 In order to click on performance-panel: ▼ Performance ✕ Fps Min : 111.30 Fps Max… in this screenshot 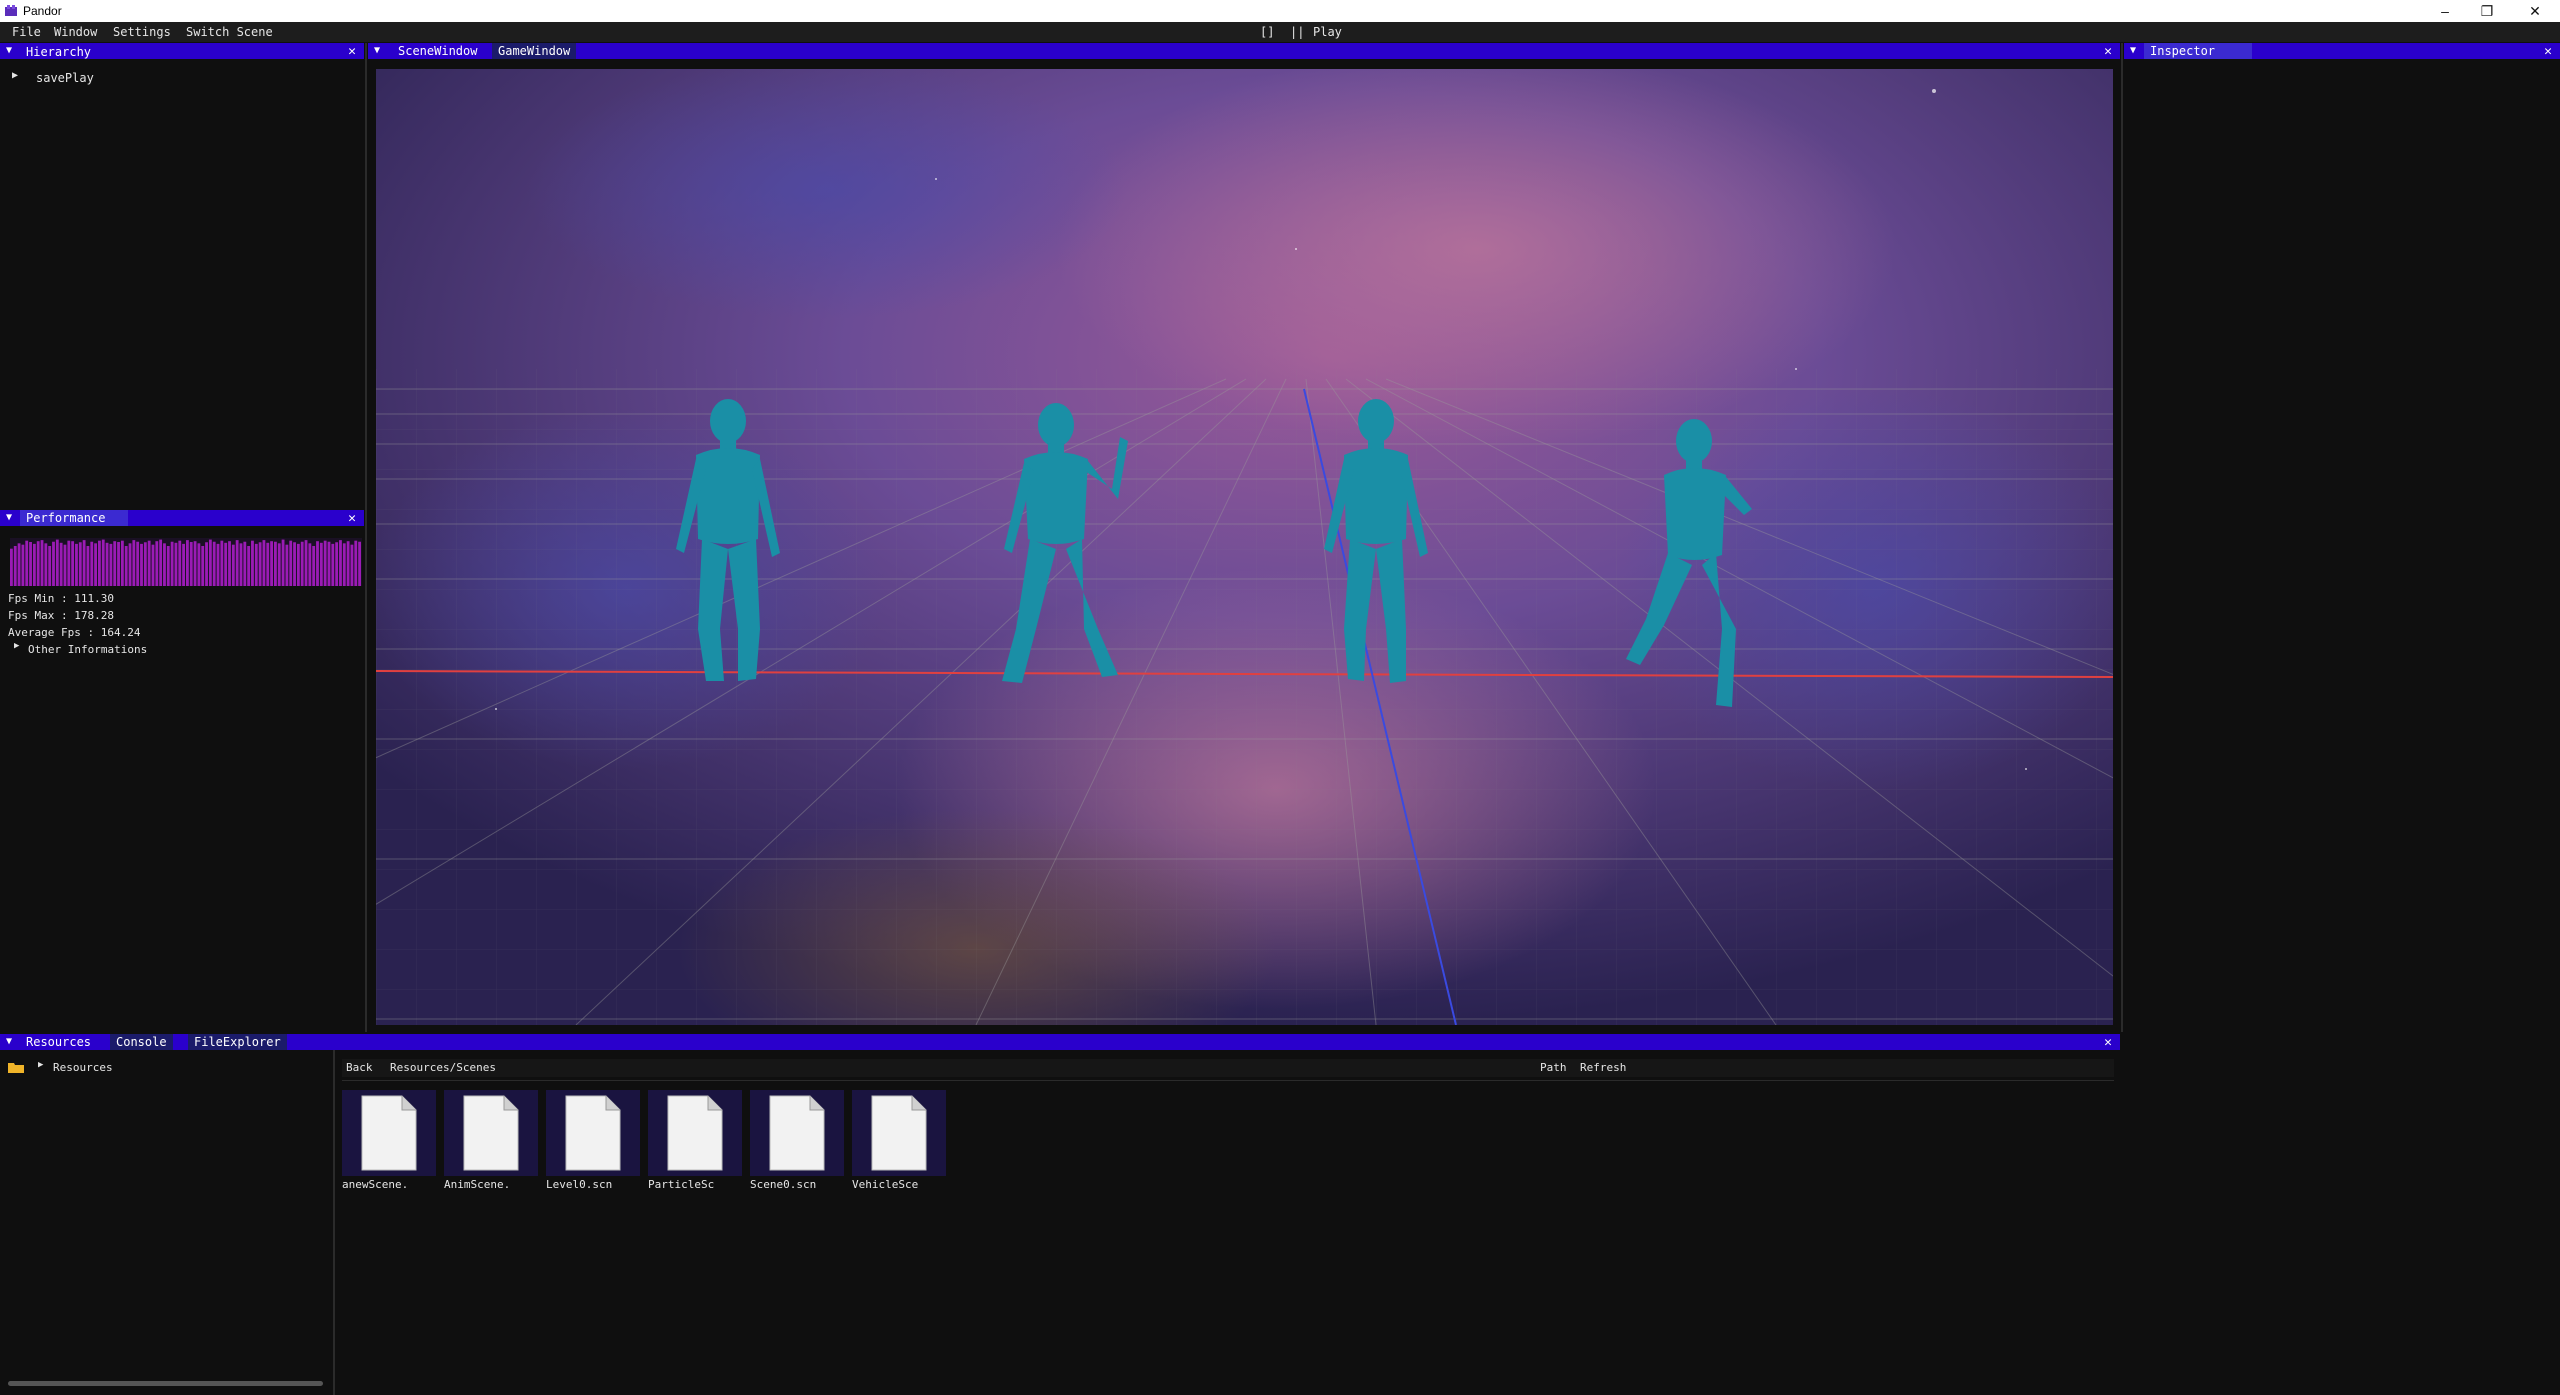, I will do `click(182, 771)`.